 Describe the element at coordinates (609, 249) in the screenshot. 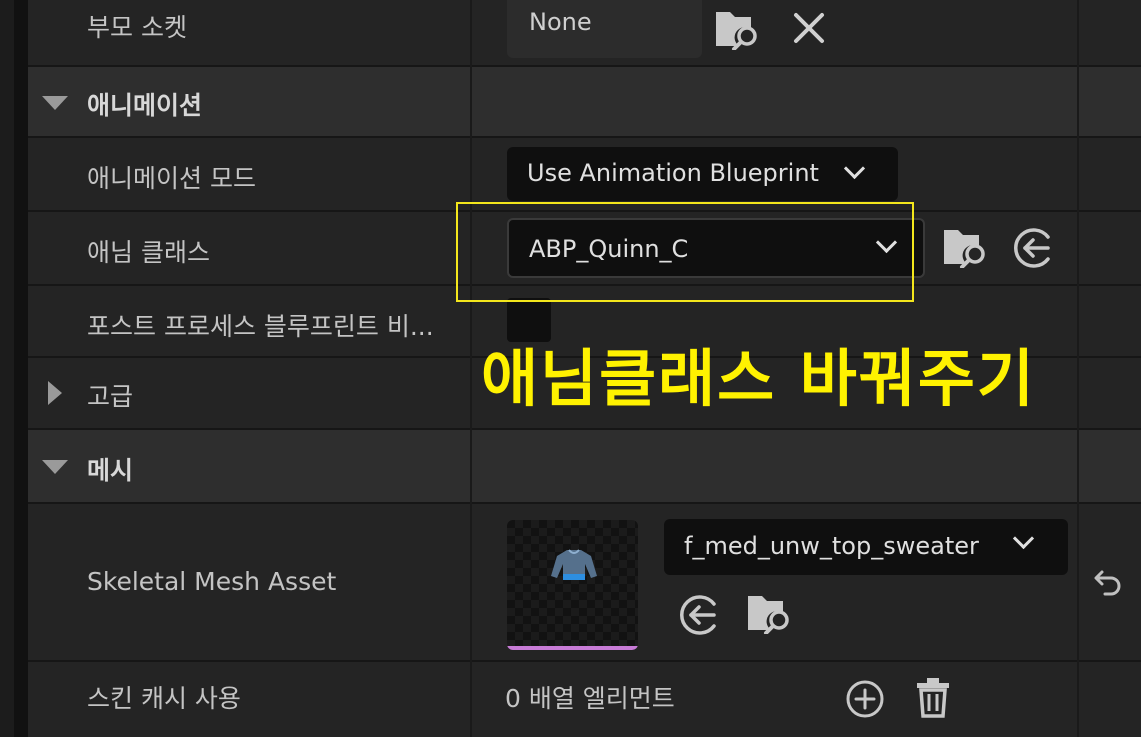

I see `anim-class-value: ABP_Quinn_C` at that location.